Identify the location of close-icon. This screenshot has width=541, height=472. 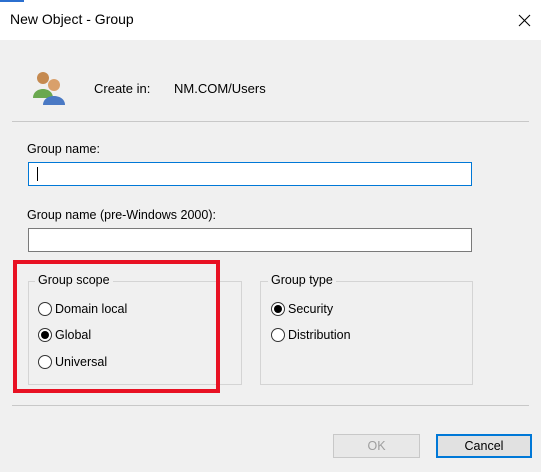
(524, 20).